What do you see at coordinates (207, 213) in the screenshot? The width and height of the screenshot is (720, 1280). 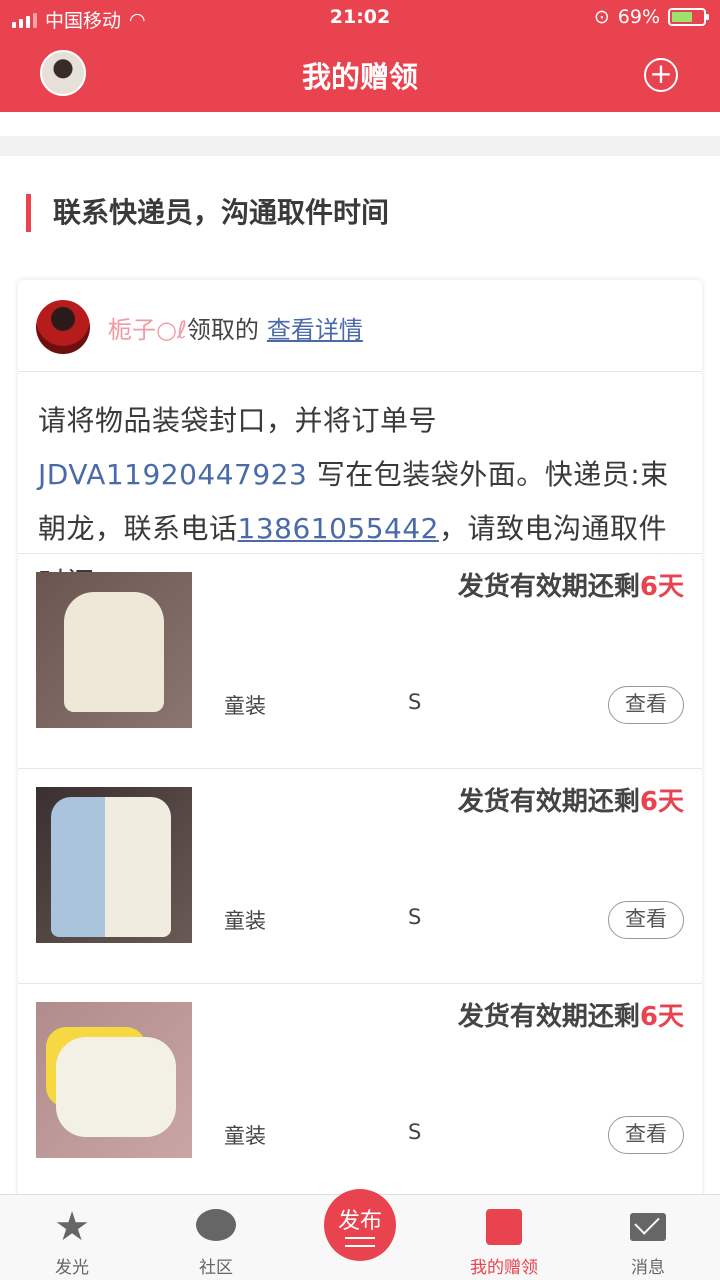 I see `section-title: 联系快递员，沟通取件时间` at bounding box center [207, 213].